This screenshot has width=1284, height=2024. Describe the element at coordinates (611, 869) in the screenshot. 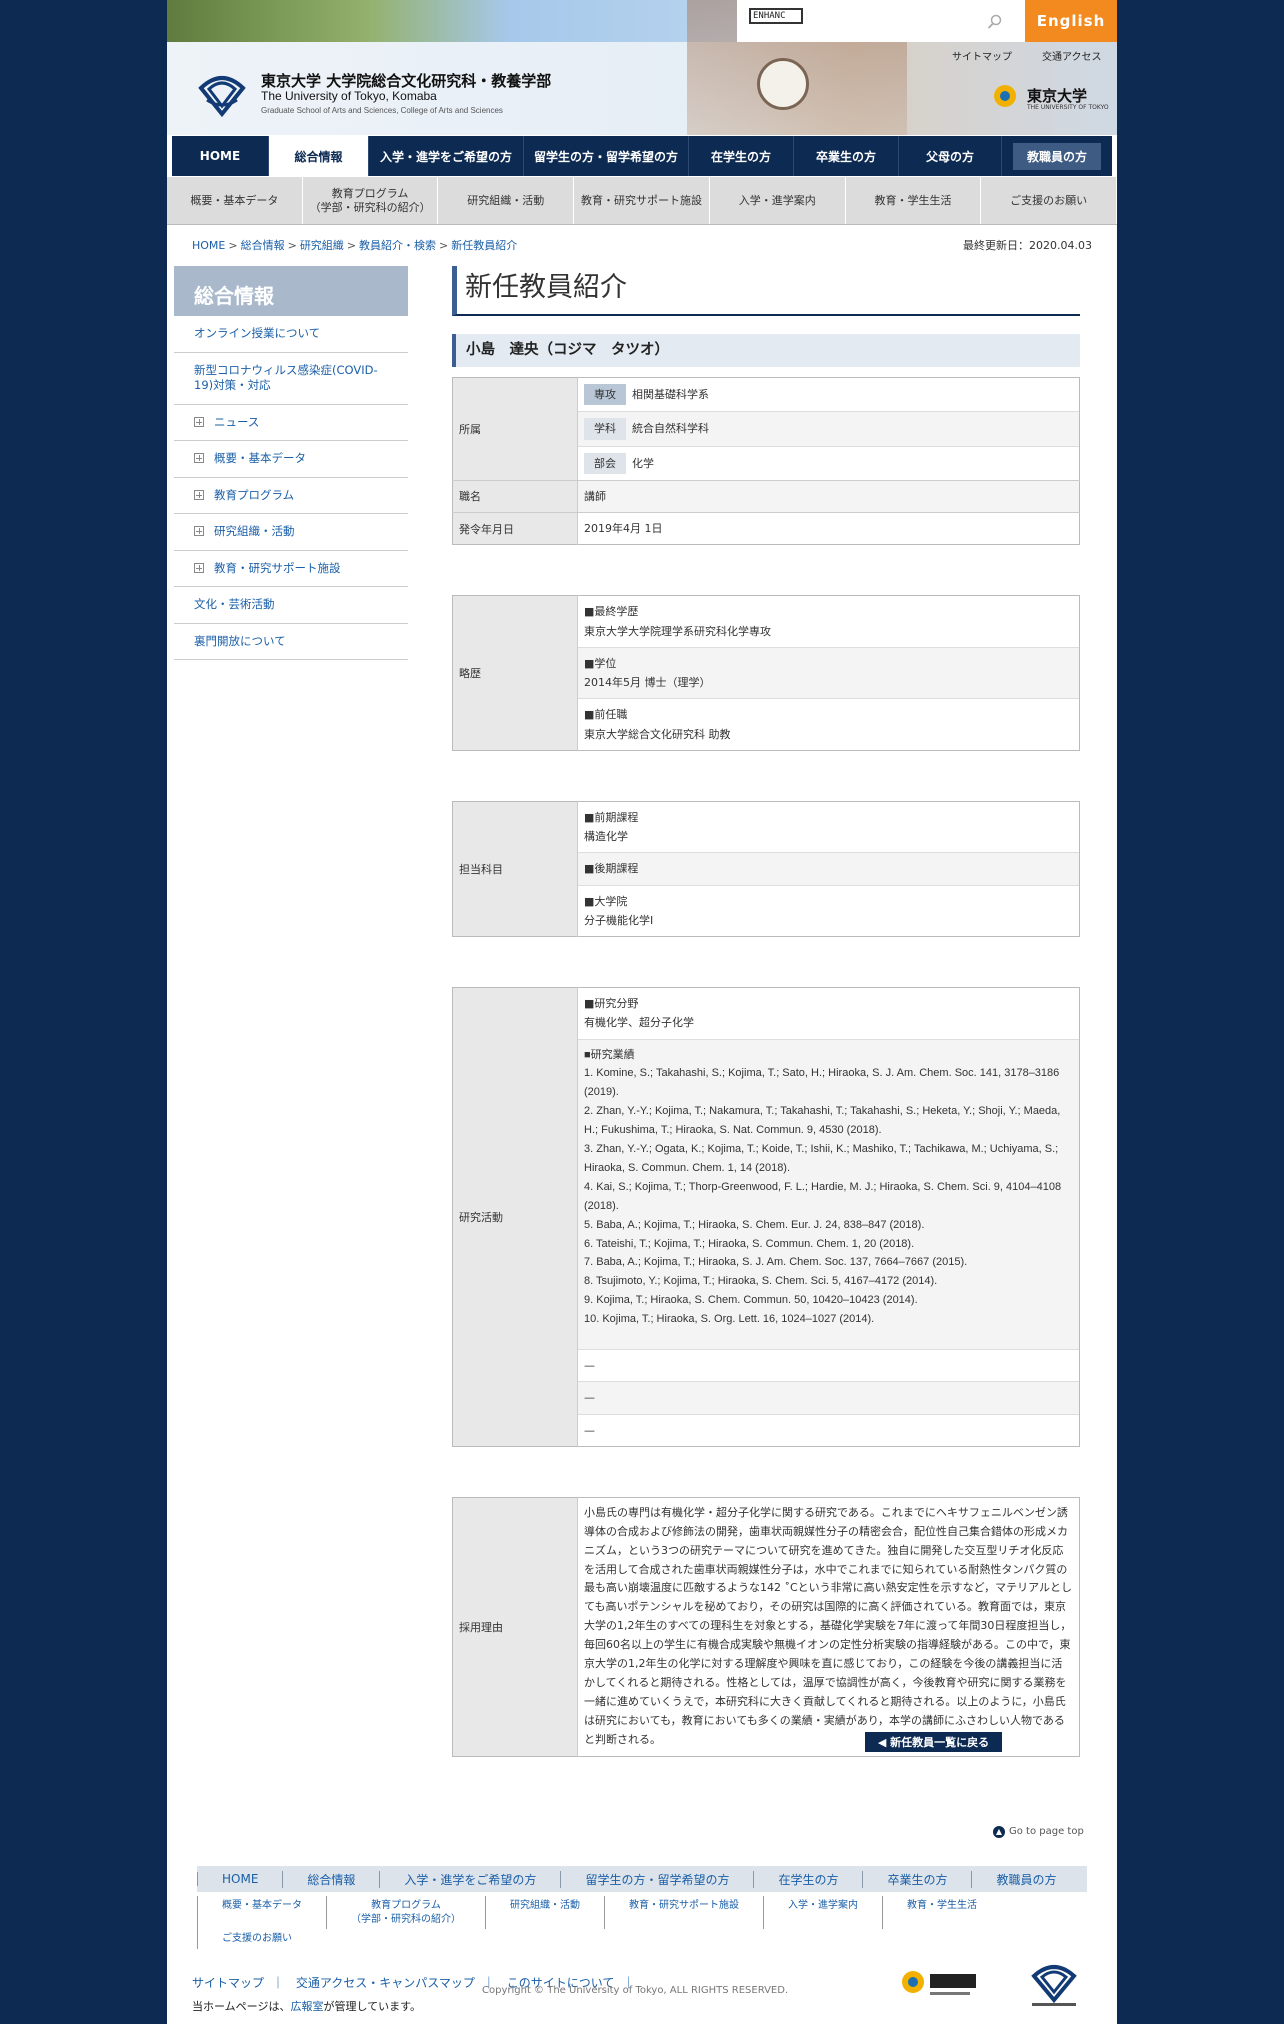

I see `course-head: ■後期課程` at that location.